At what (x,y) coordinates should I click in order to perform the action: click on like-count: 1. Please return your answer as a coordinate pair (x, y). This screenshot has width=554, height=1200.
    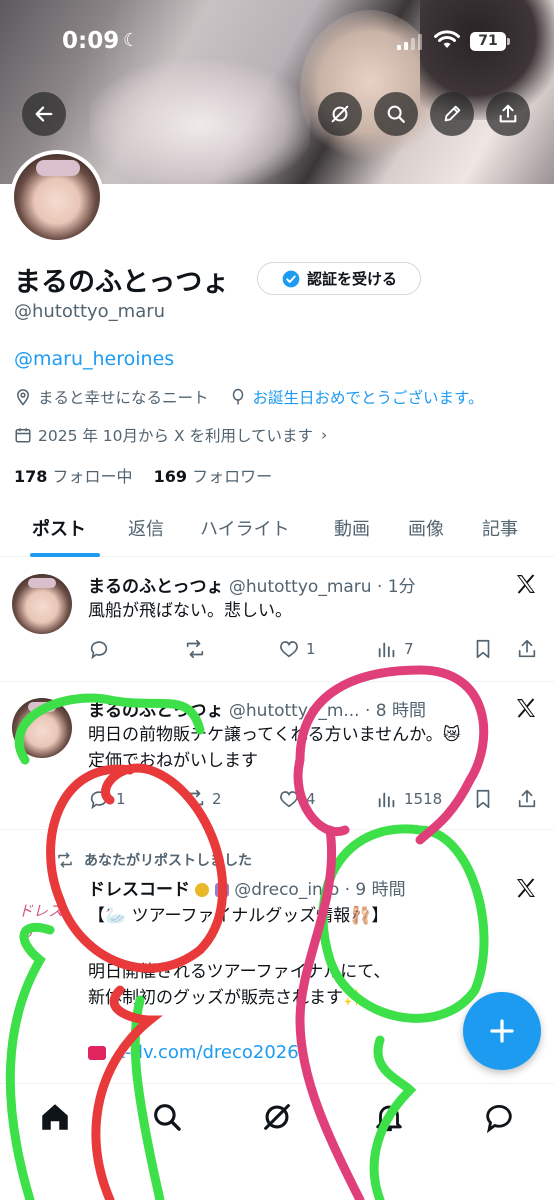
    Looking at the image, I should click on (311, 649).